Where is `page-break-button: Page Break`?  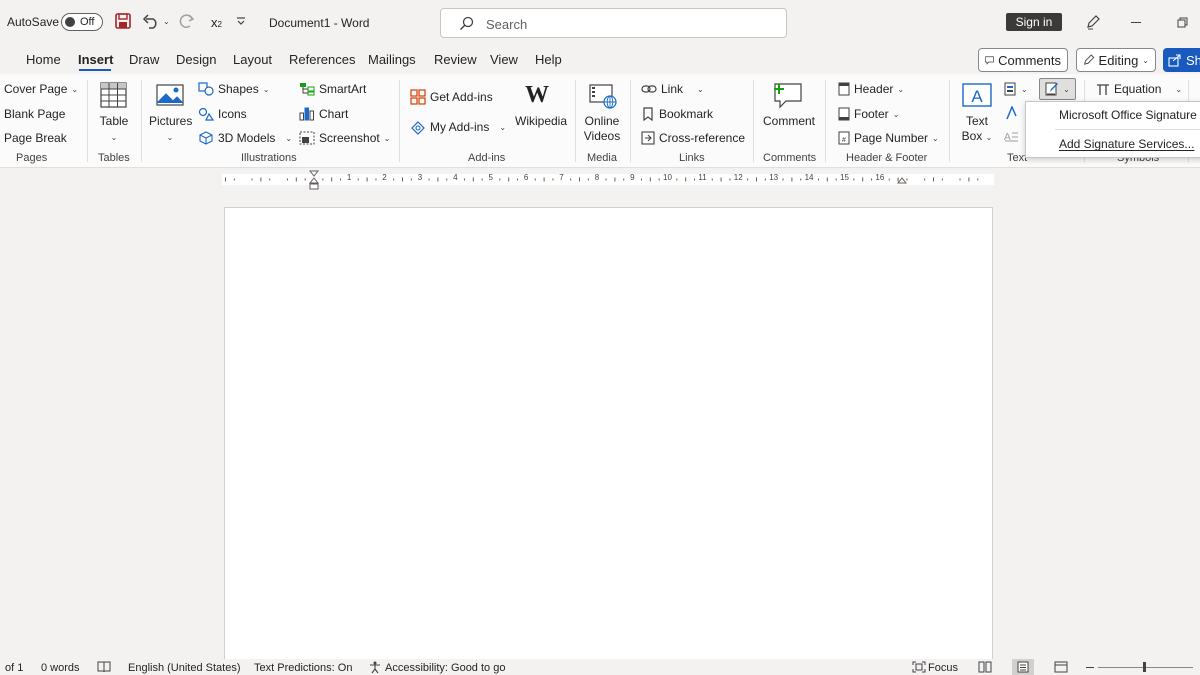 page-break-button: Page Break is located at coordinates (35, 138).